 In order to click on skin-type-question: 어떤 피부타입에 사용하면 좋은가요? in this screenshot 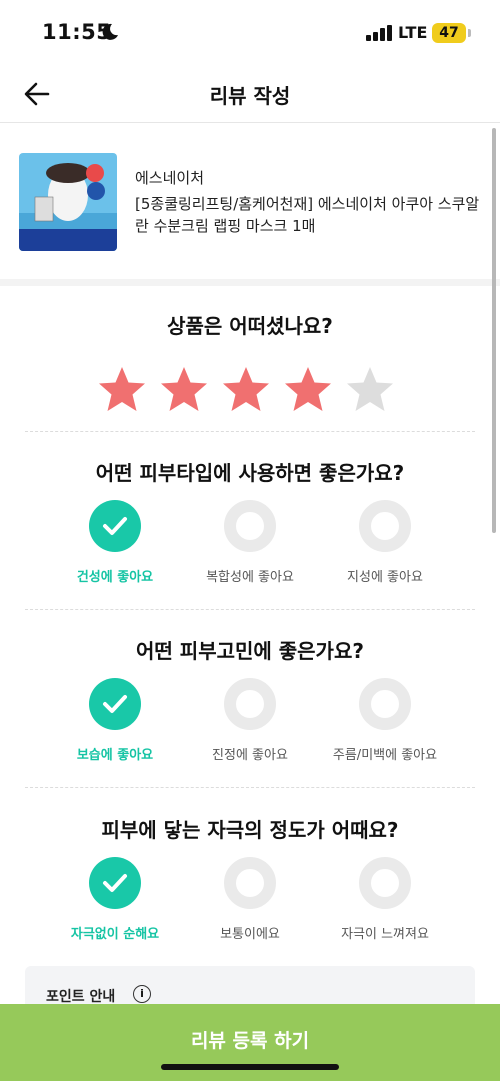, I will do `click(250, 473)`.